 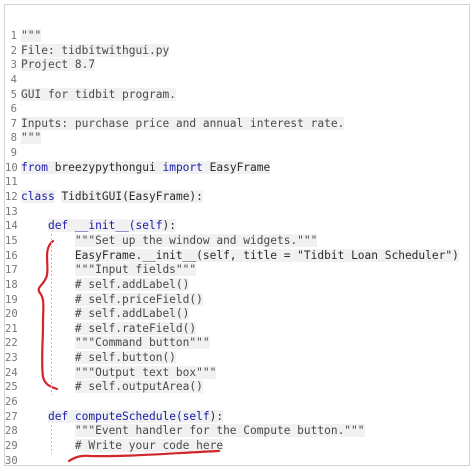 I want to click on code-line: 22 """Command button""", so click(x=237, y=343).